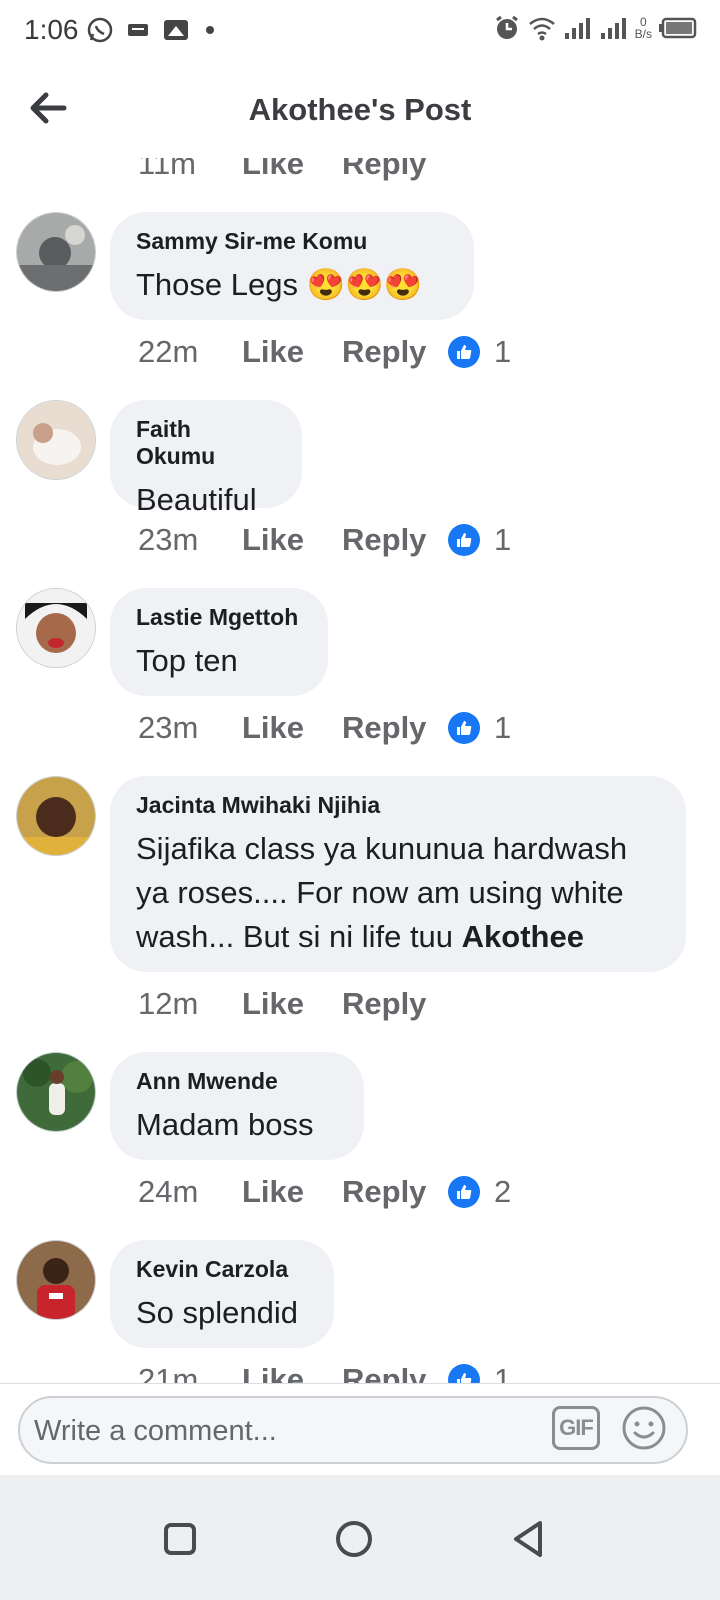 The width and height of the screenshot is (720, 1600). Describe the element at coordinates (176, 30) in the screenshot. I see `gallery-icon` at that location.